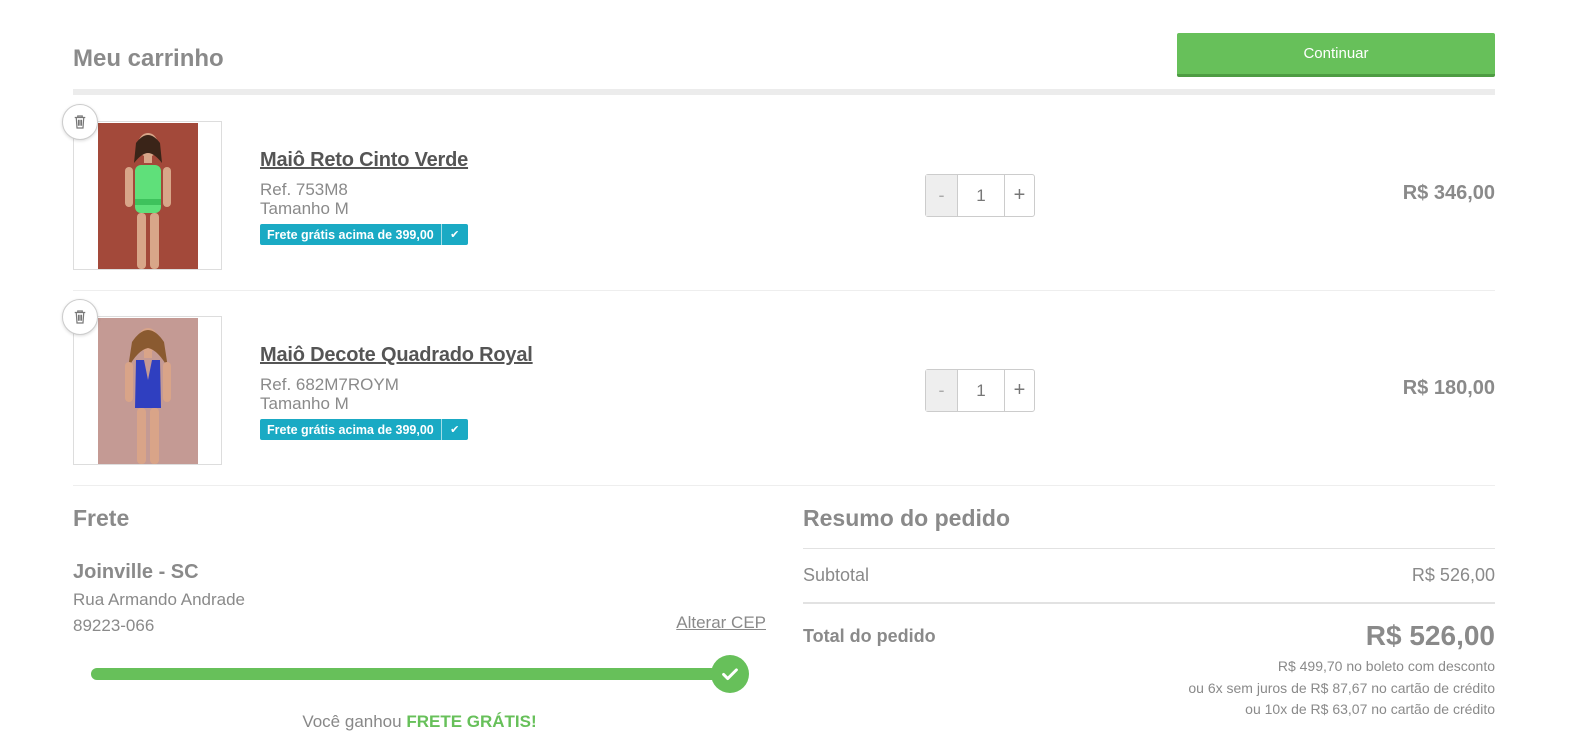 This screenshot has height=752, width=1571. Describe the element at coordinates (1386, 666) in the screenshot. I see `installment-line: R$ 499,70 no boleto com desconto` at that location.